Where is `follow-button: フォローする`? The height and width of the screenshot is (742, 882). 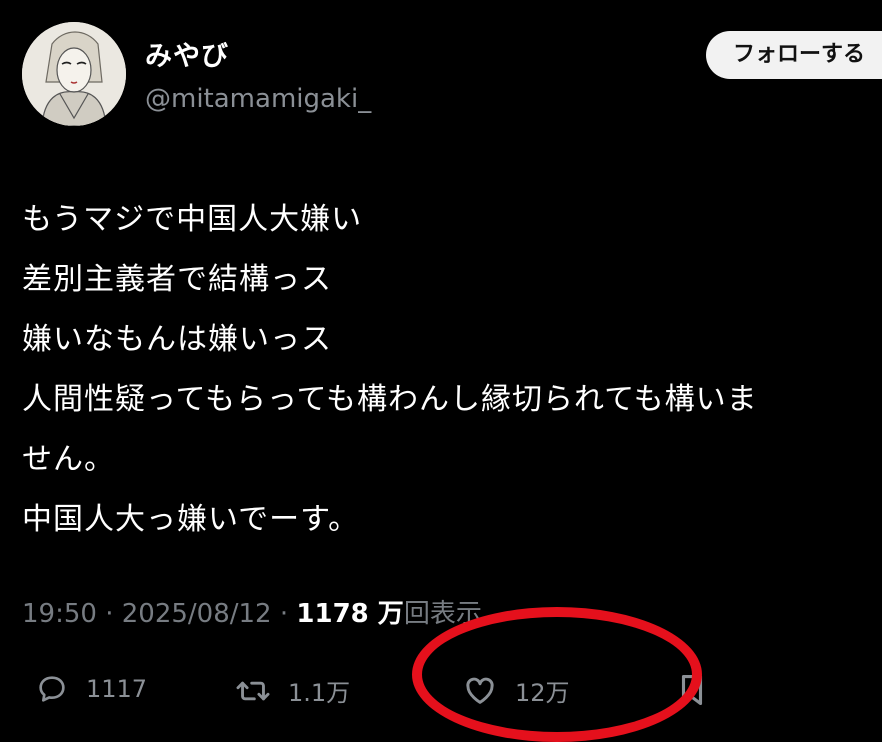
follow-button: フォローする is located at coordinates (794, 55).